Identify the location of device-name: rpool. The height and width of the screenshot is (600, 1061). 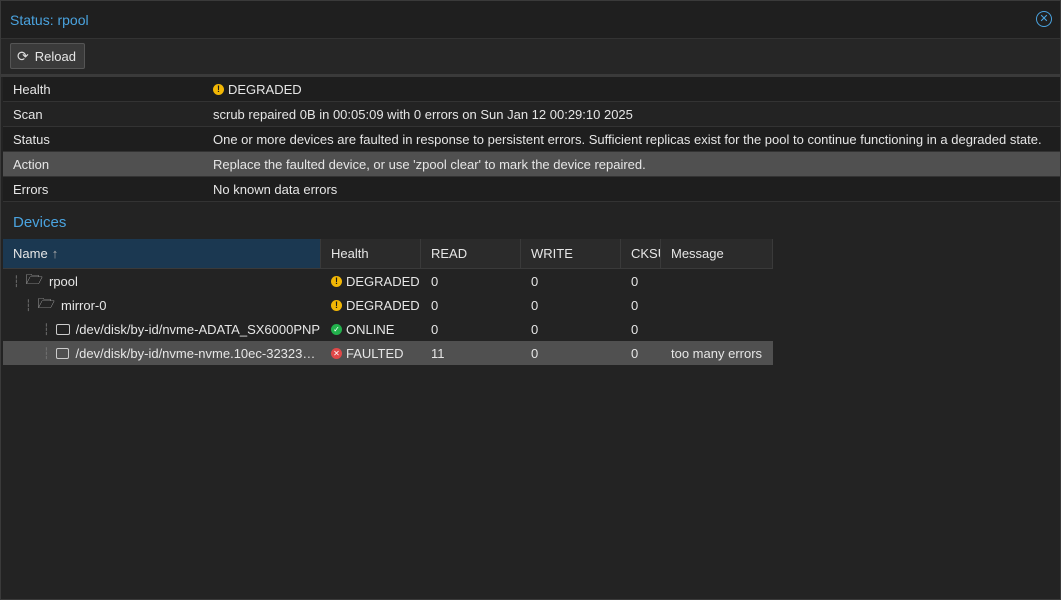
(63, 281).